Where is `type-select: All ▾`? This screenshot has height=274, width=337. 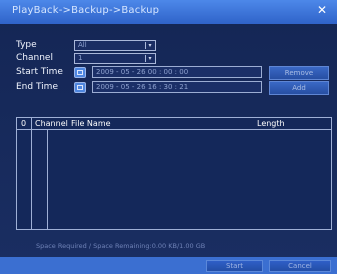 type-select: All ▾ is located at coordinates (115, 45).